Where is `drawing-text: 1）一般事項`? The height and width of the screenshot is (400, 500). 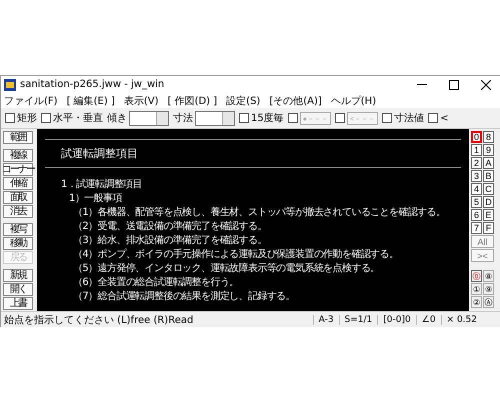 drawing-text: 1）一般事項 is located at coordinates (95, 198).